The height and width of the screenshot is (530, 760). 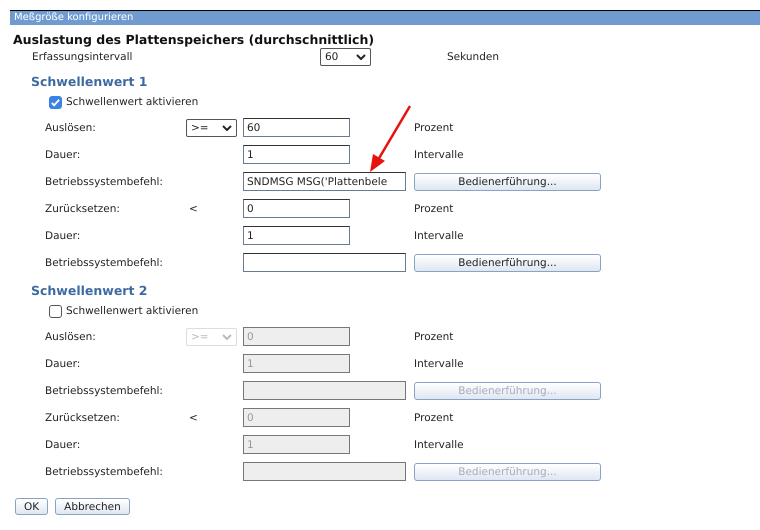 I want to click on input-field: 0, so click(x=296, y=208).